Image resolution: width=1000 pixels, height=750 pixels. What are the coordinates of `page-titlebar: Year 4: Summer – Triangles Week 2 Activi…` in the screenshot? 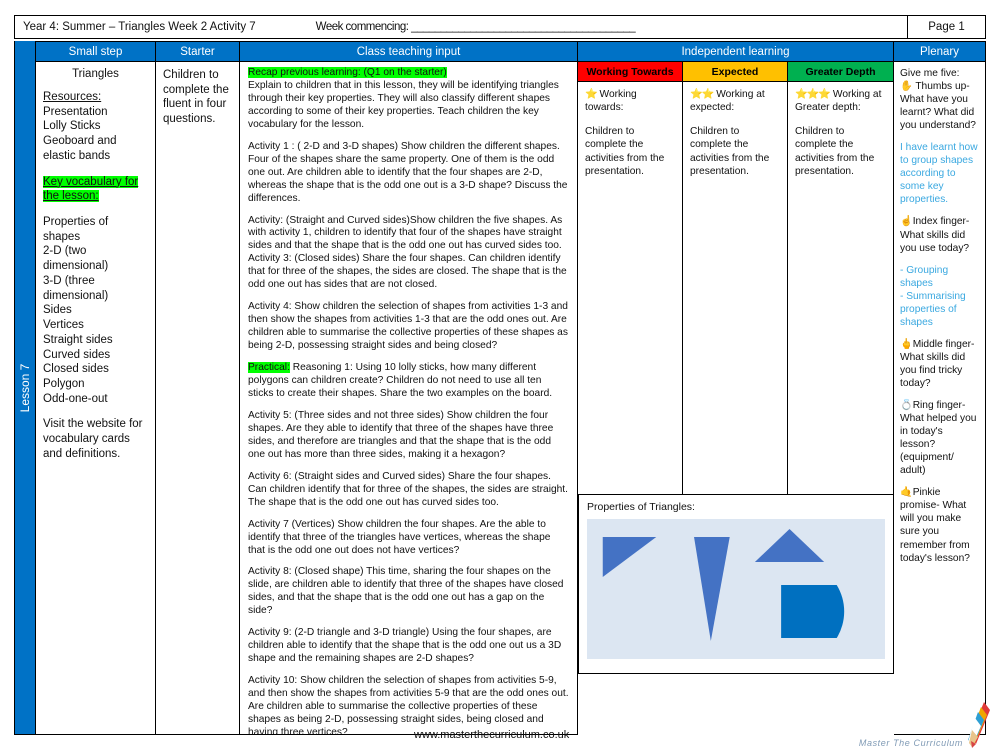 It's located at (500, 27).